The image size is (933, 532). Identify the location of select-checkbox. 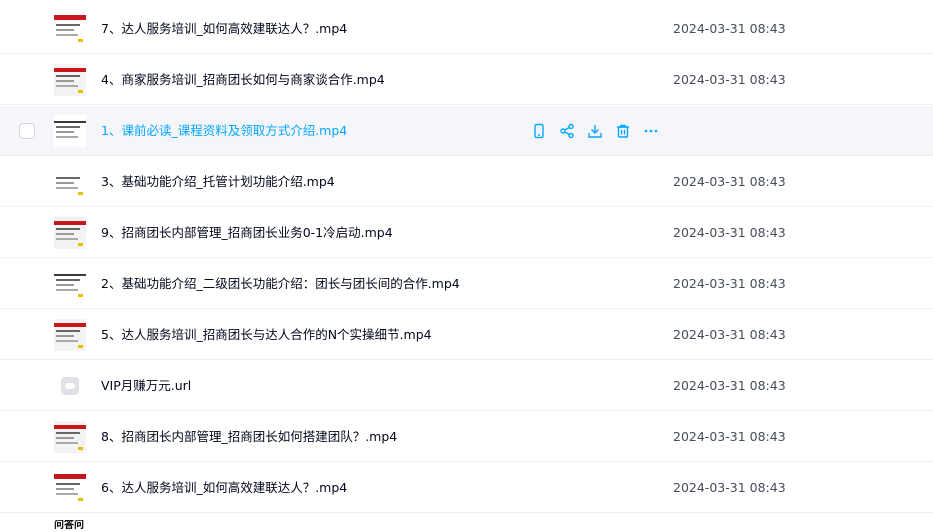
(27, 131).